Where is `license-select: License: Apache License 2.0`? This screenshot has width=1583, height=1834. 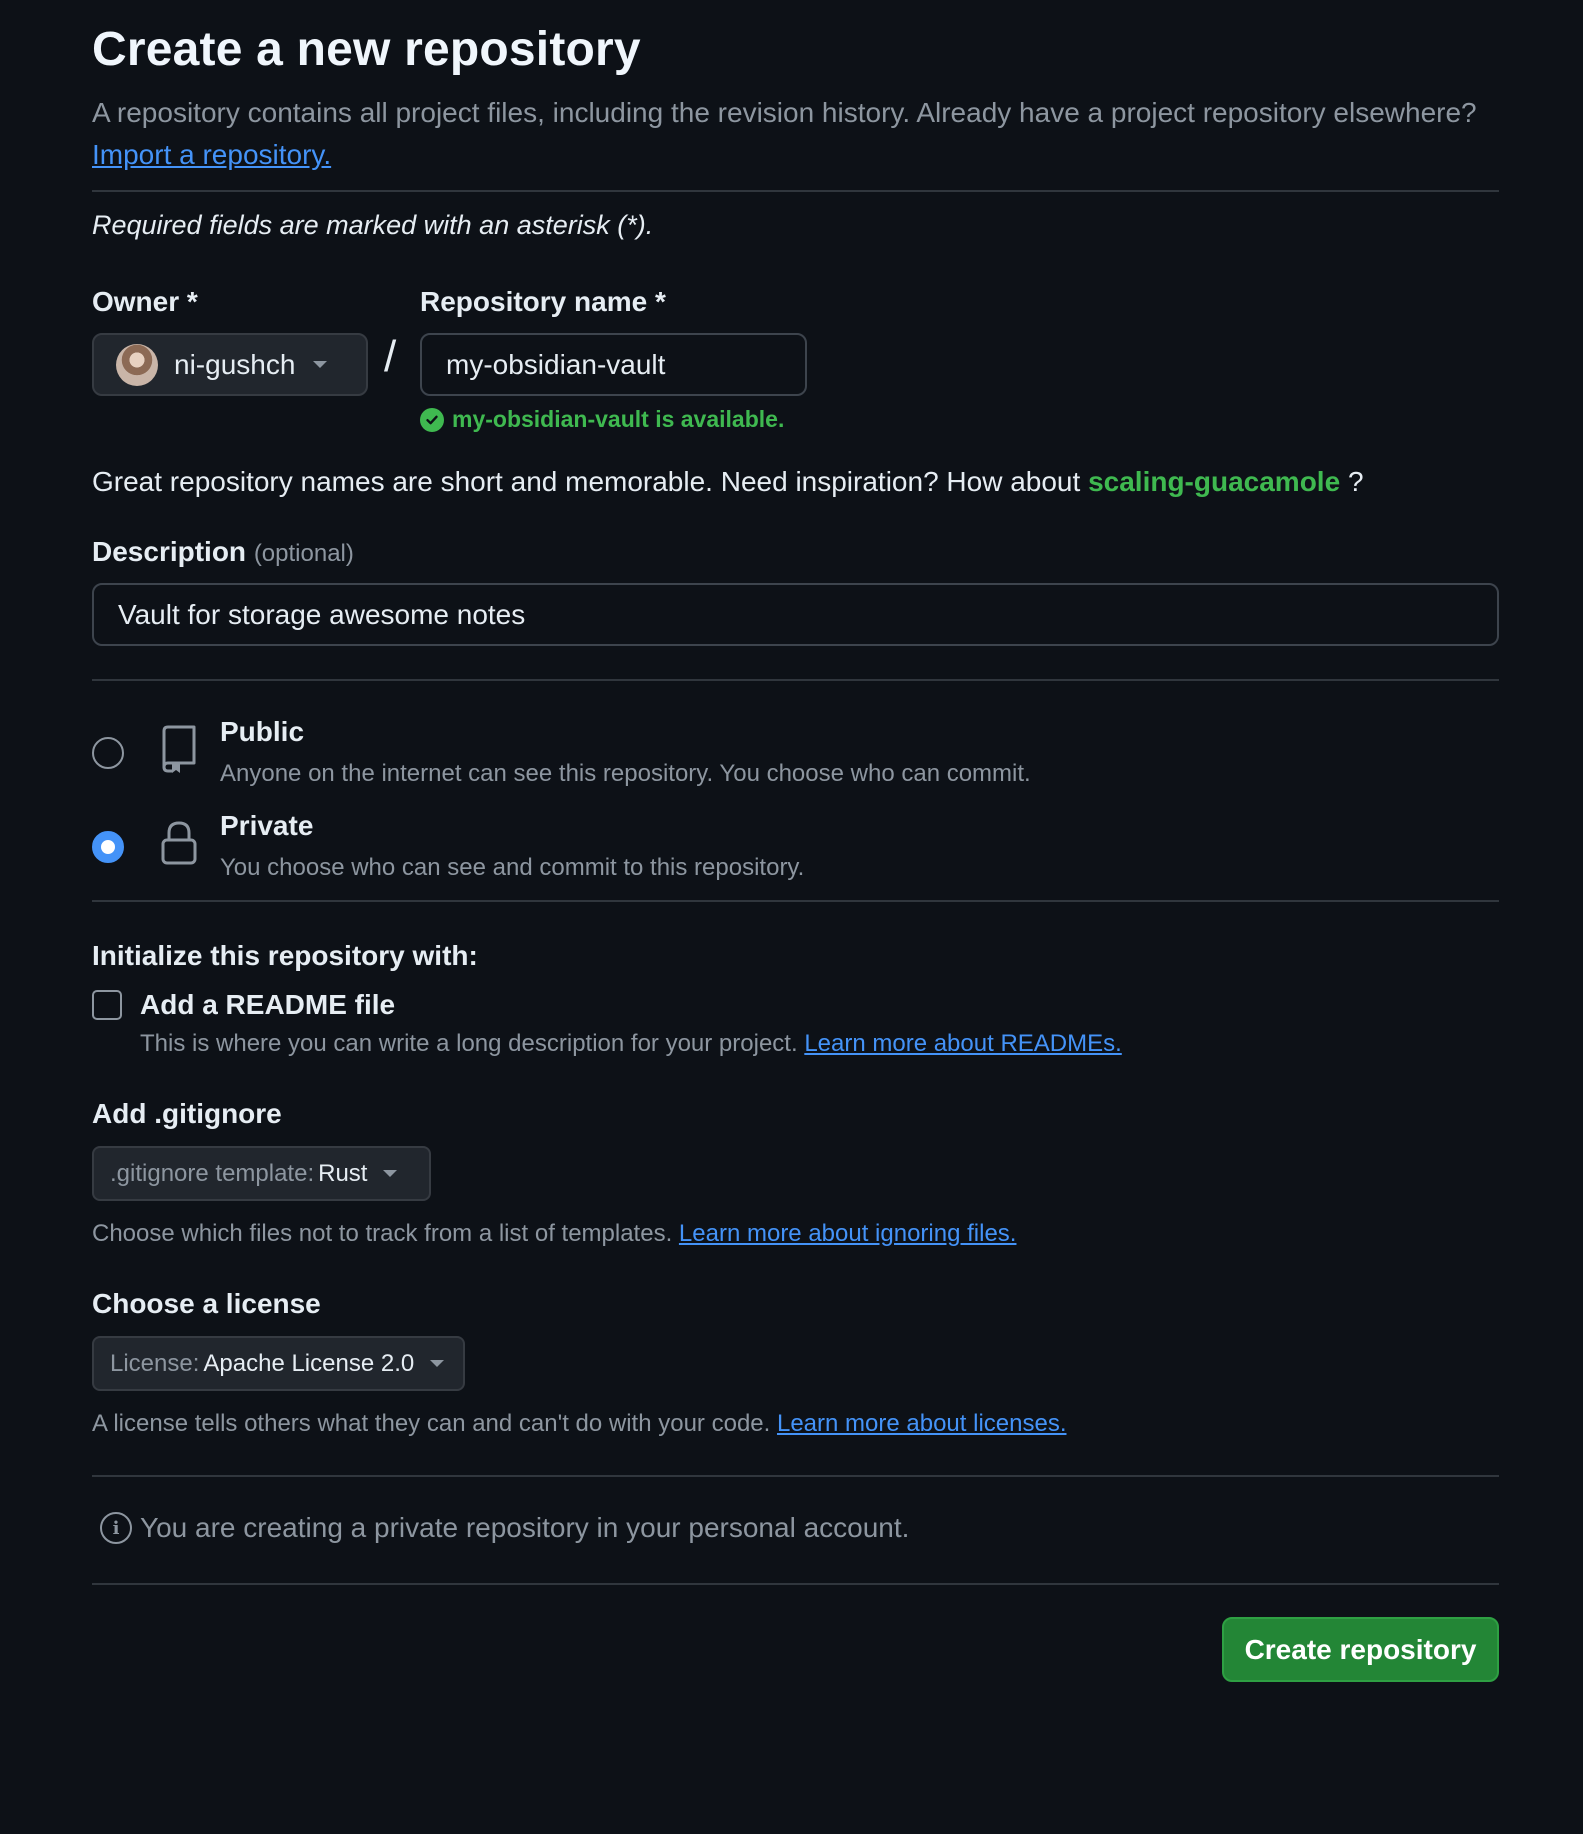 license-select: License: Apache License 2.0 is located at coordinates (278, 1363).